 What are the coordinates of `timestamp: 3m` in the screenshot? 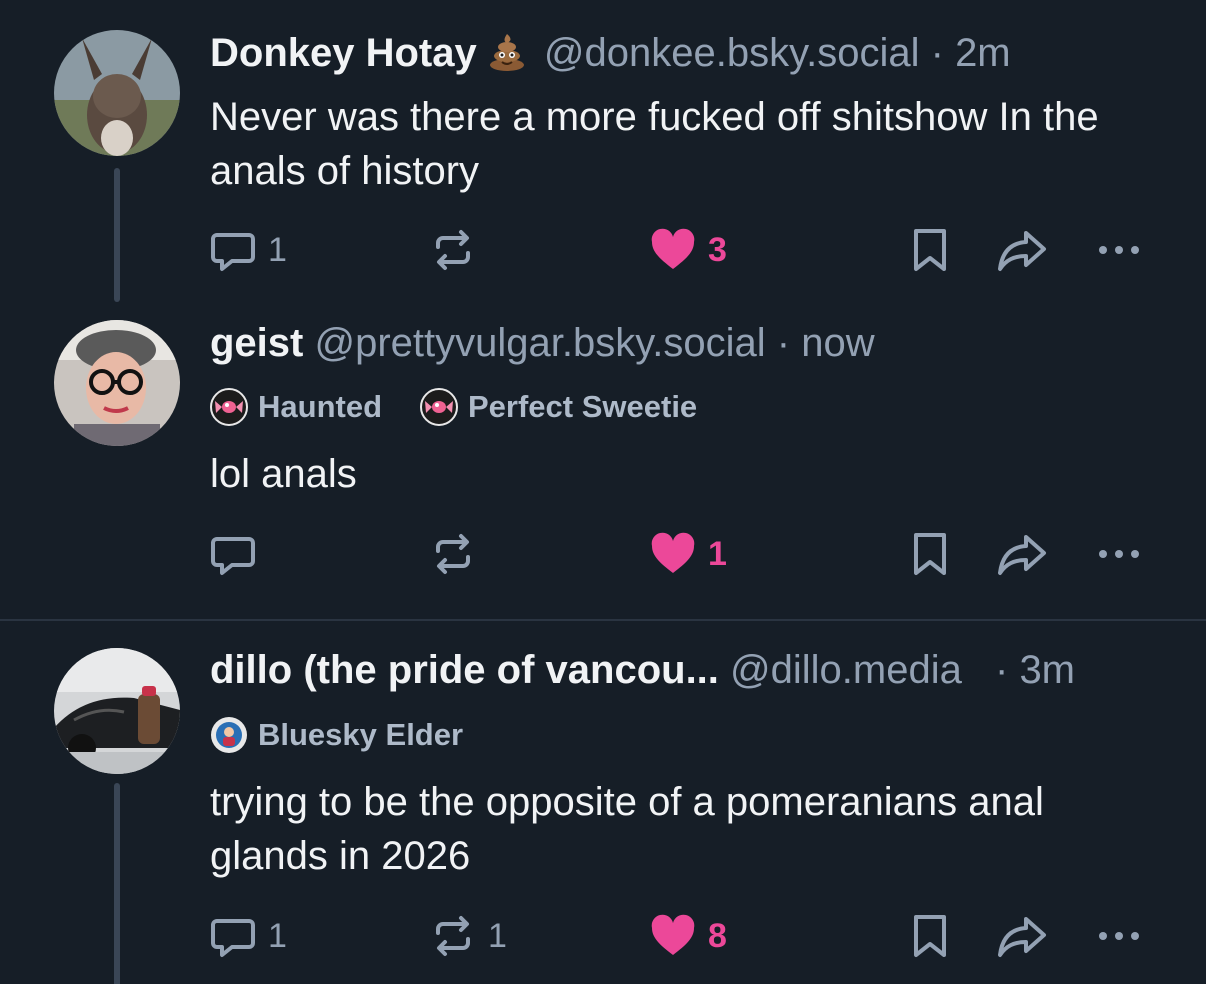 It's located at (1047, 670).